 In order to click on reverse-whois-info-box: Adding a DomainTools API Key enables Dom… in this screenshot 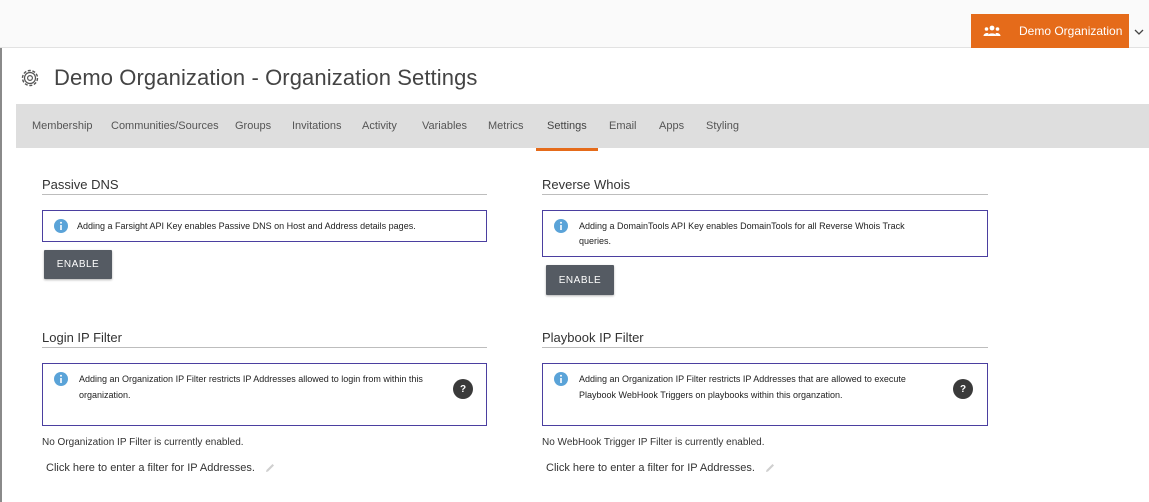, I will do `click(765, 233)`.